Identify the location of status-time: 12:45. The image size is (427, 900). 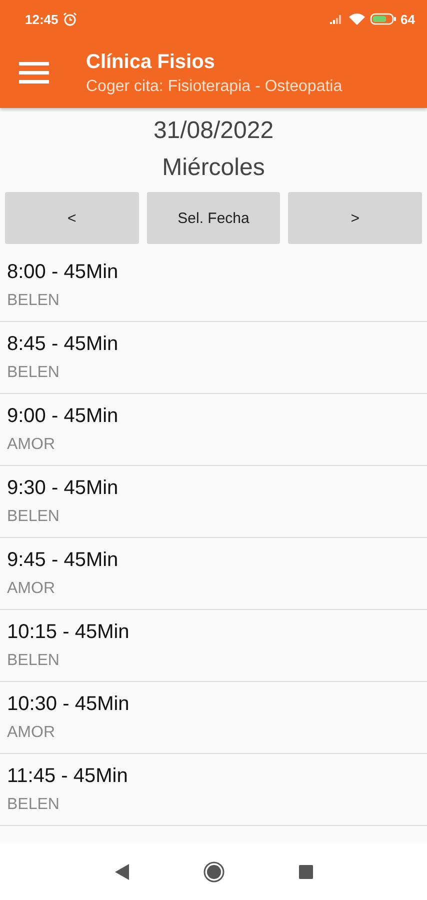
(41, 19).